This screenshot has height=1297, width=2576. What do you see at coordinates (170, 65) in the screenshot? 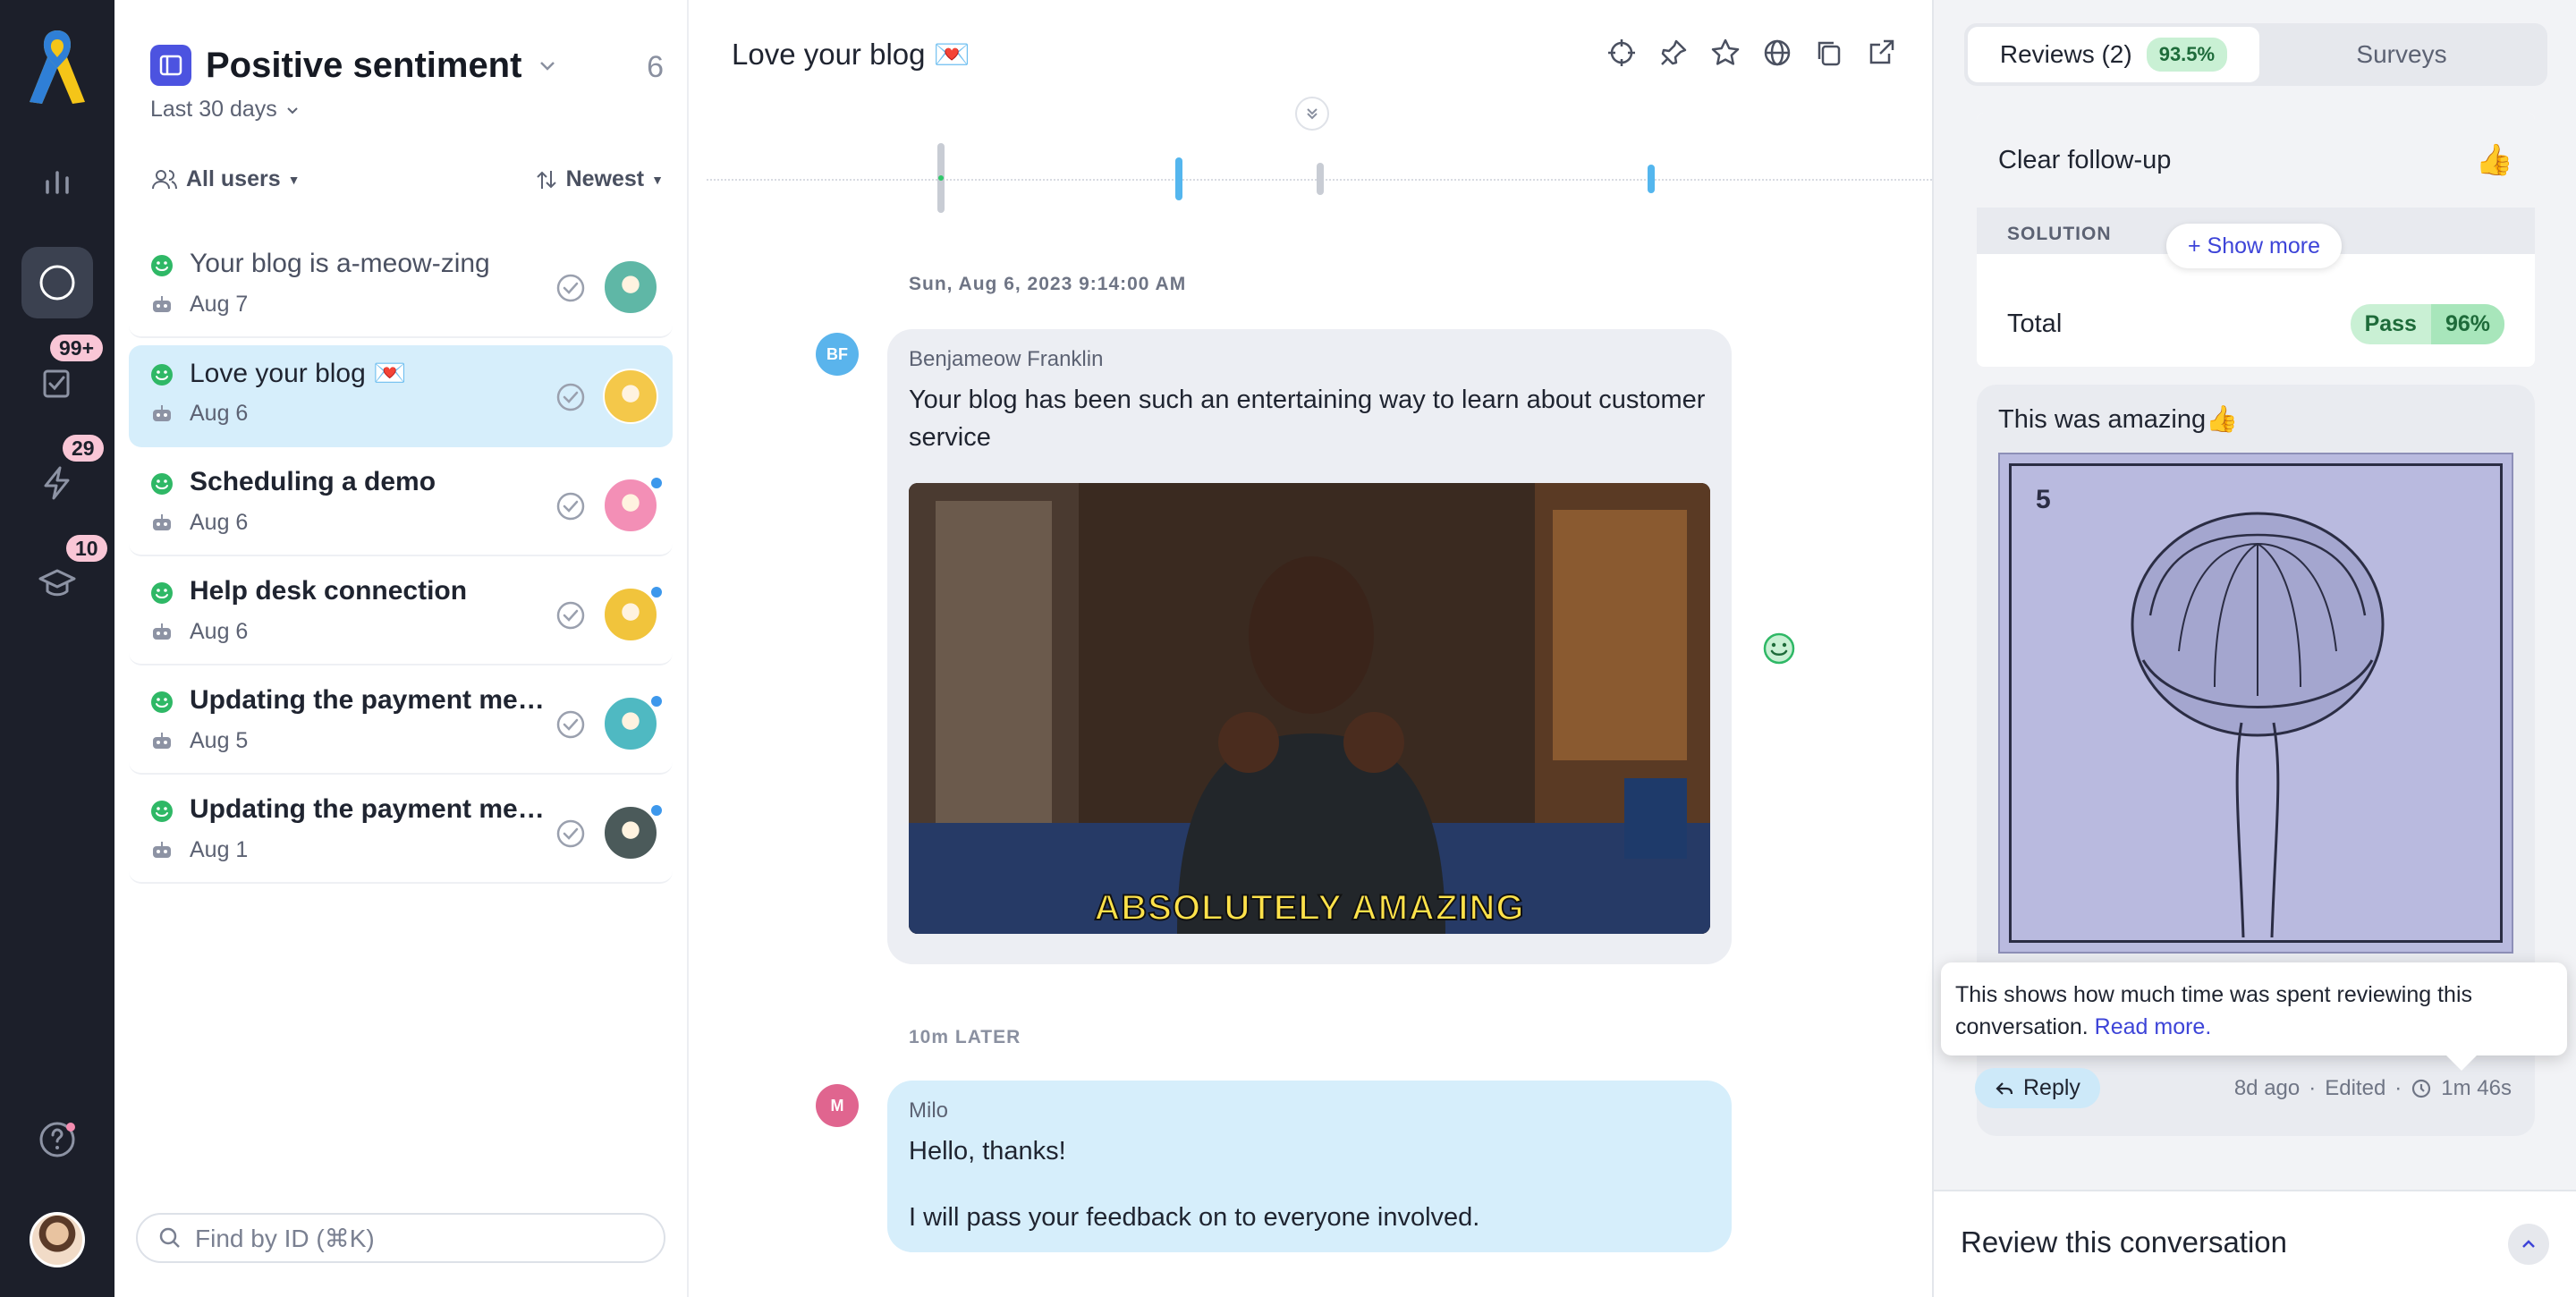
I see `sidebar-toggle-icon` at bounding box center [170, 65].